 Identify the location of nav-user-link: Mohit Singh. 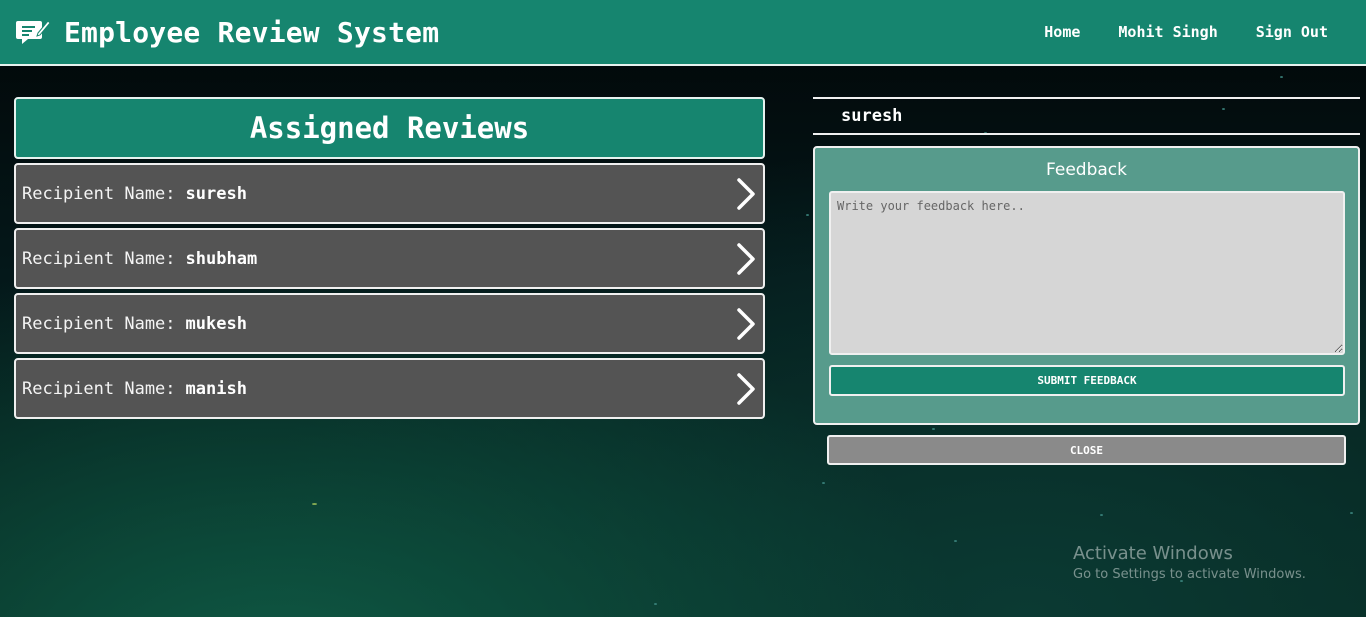
(1167, 32).